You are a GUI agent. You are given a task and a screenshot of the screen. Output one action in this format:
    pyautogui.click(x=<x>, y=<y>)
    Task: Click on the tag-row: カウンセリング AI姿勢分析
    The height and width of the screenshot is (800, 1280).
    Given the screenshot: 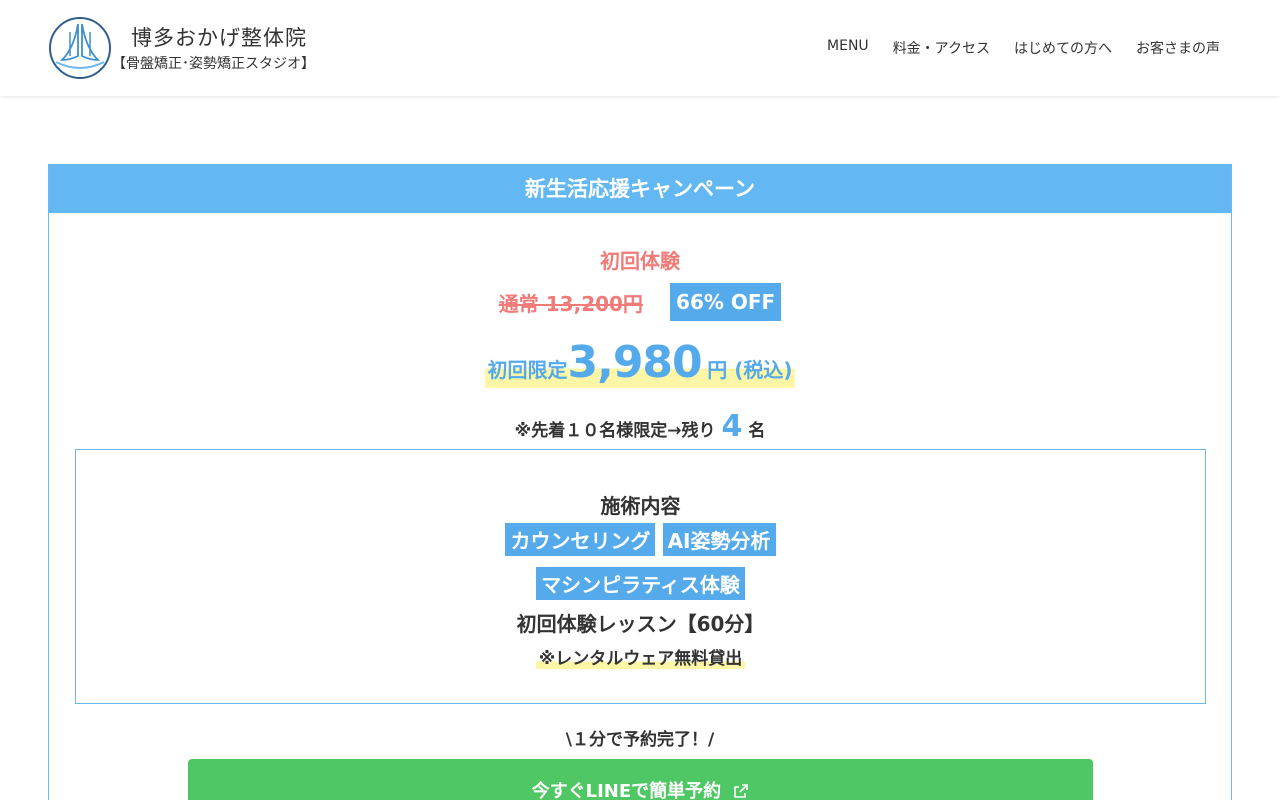 What is the action you would take?
    pyautogui.click(x=640, y=539)
    